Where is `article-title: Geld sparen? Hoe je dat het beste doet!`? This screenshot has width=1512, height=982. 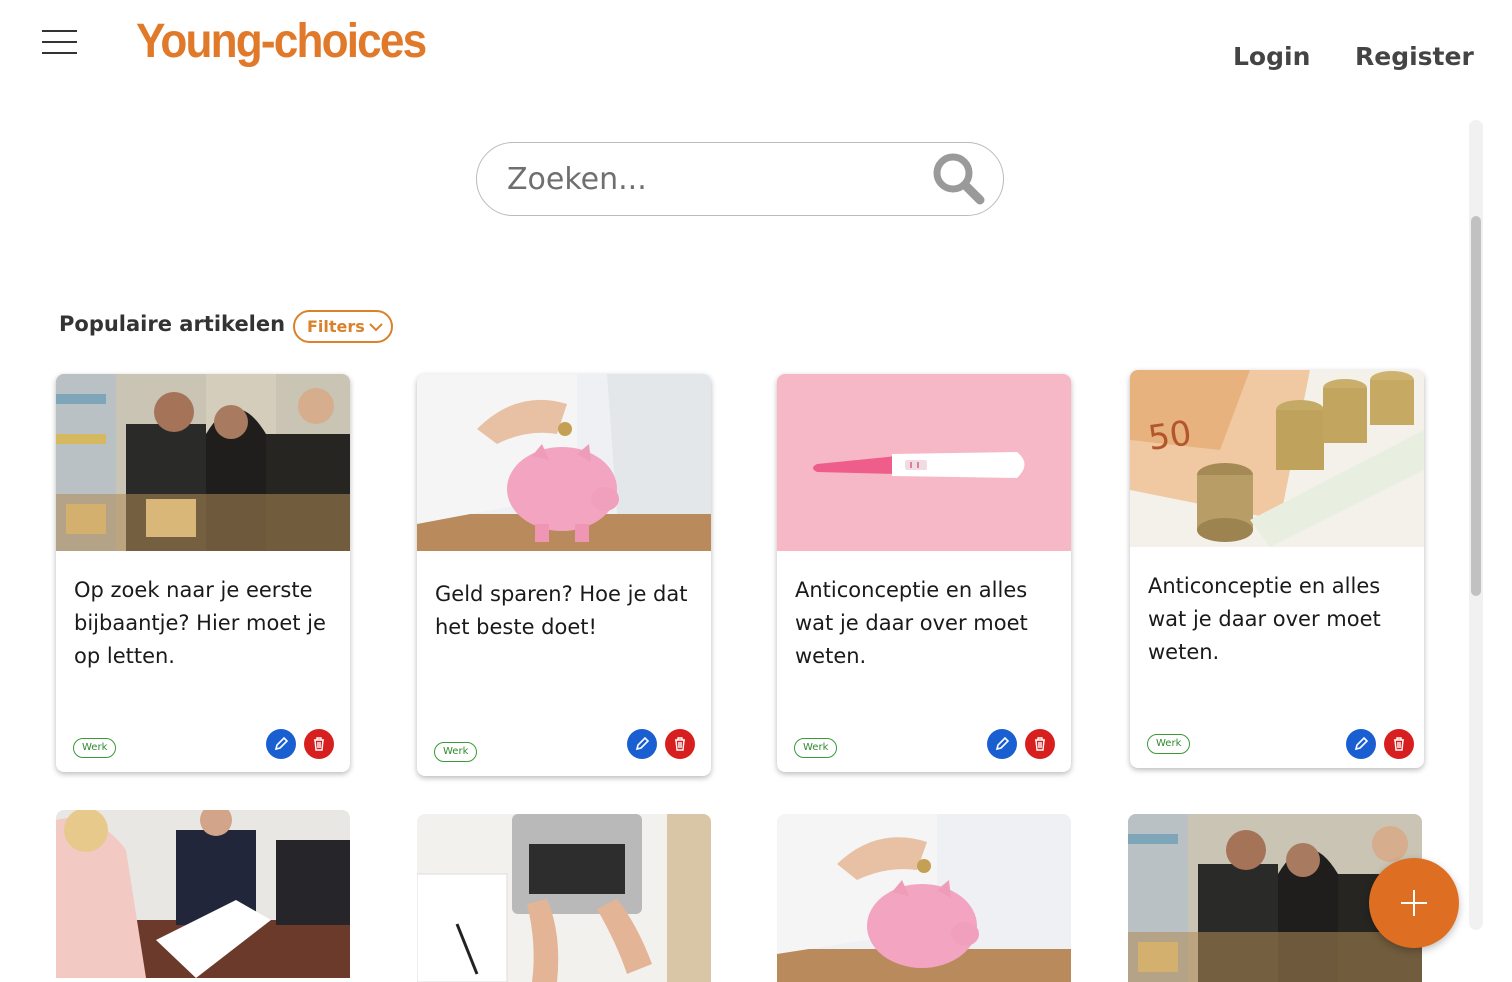
article-title: Geld sparen? Hoe je dat het beste doet! is located at coordinates (561, 610).